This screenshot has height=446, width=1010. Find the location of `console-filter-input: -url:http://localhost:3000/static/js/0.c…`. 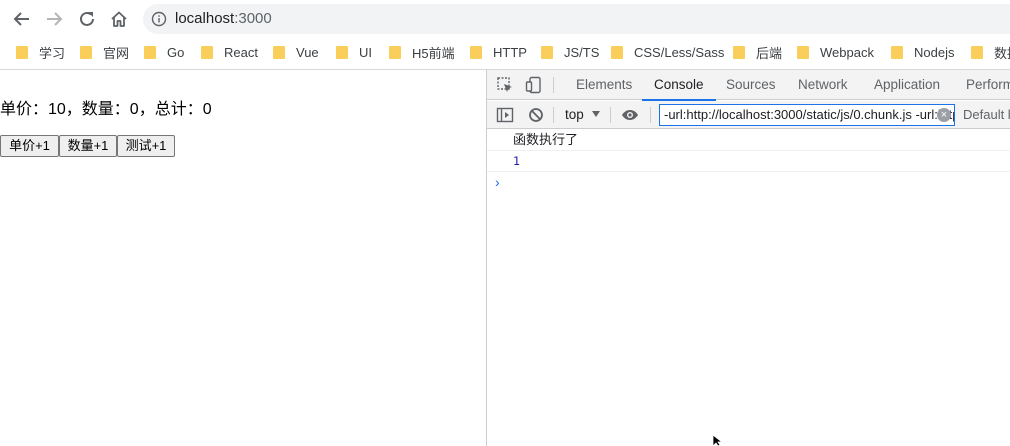

console-filter-input: -url:http://localhost:3000/static/js/0.c… is located at coordinates (807, 115).